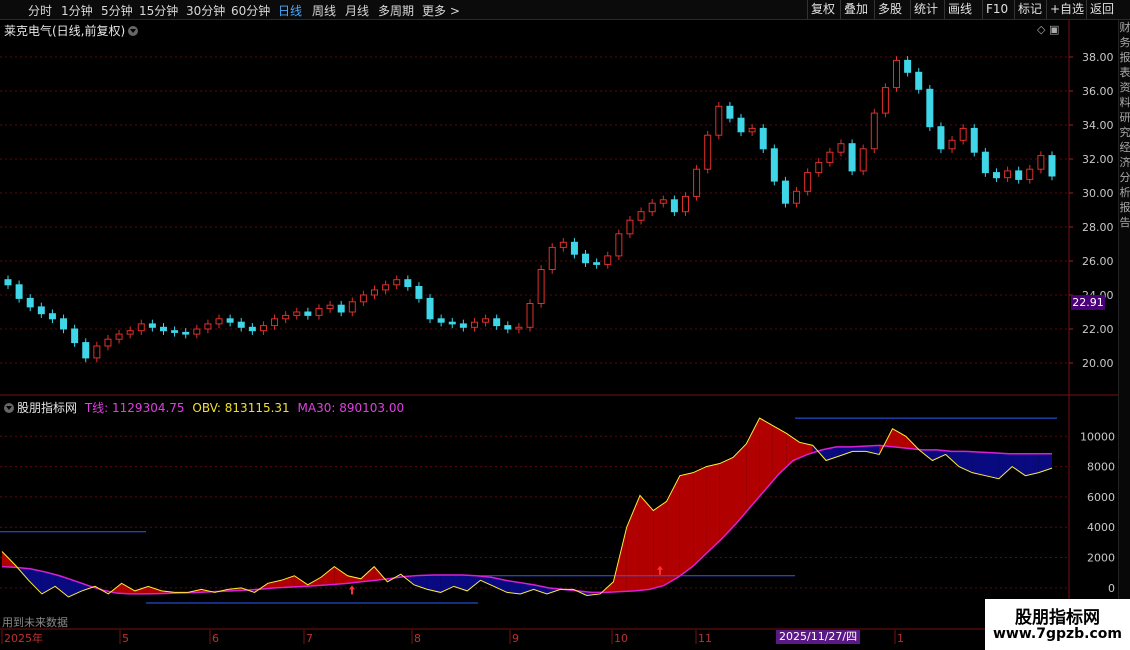 The image size is (1130, 650). What do you see at coordinates (1124, 117) in the screenshot?
I see `right-tab-char: 研` at bounding box center [1124, 117].